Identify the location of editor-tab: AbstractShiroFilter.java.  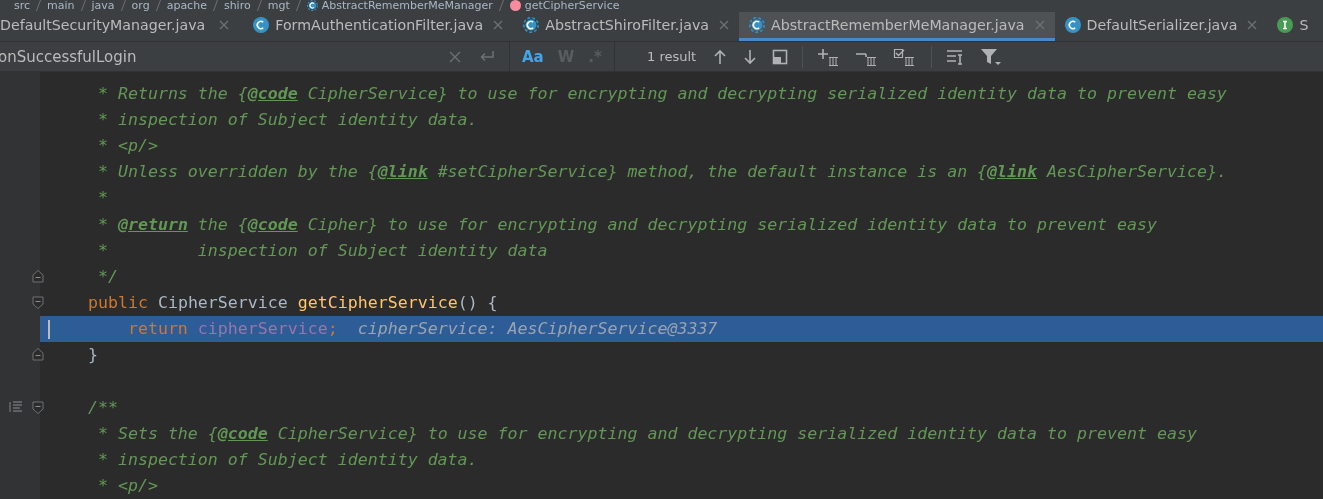
(626, 26).